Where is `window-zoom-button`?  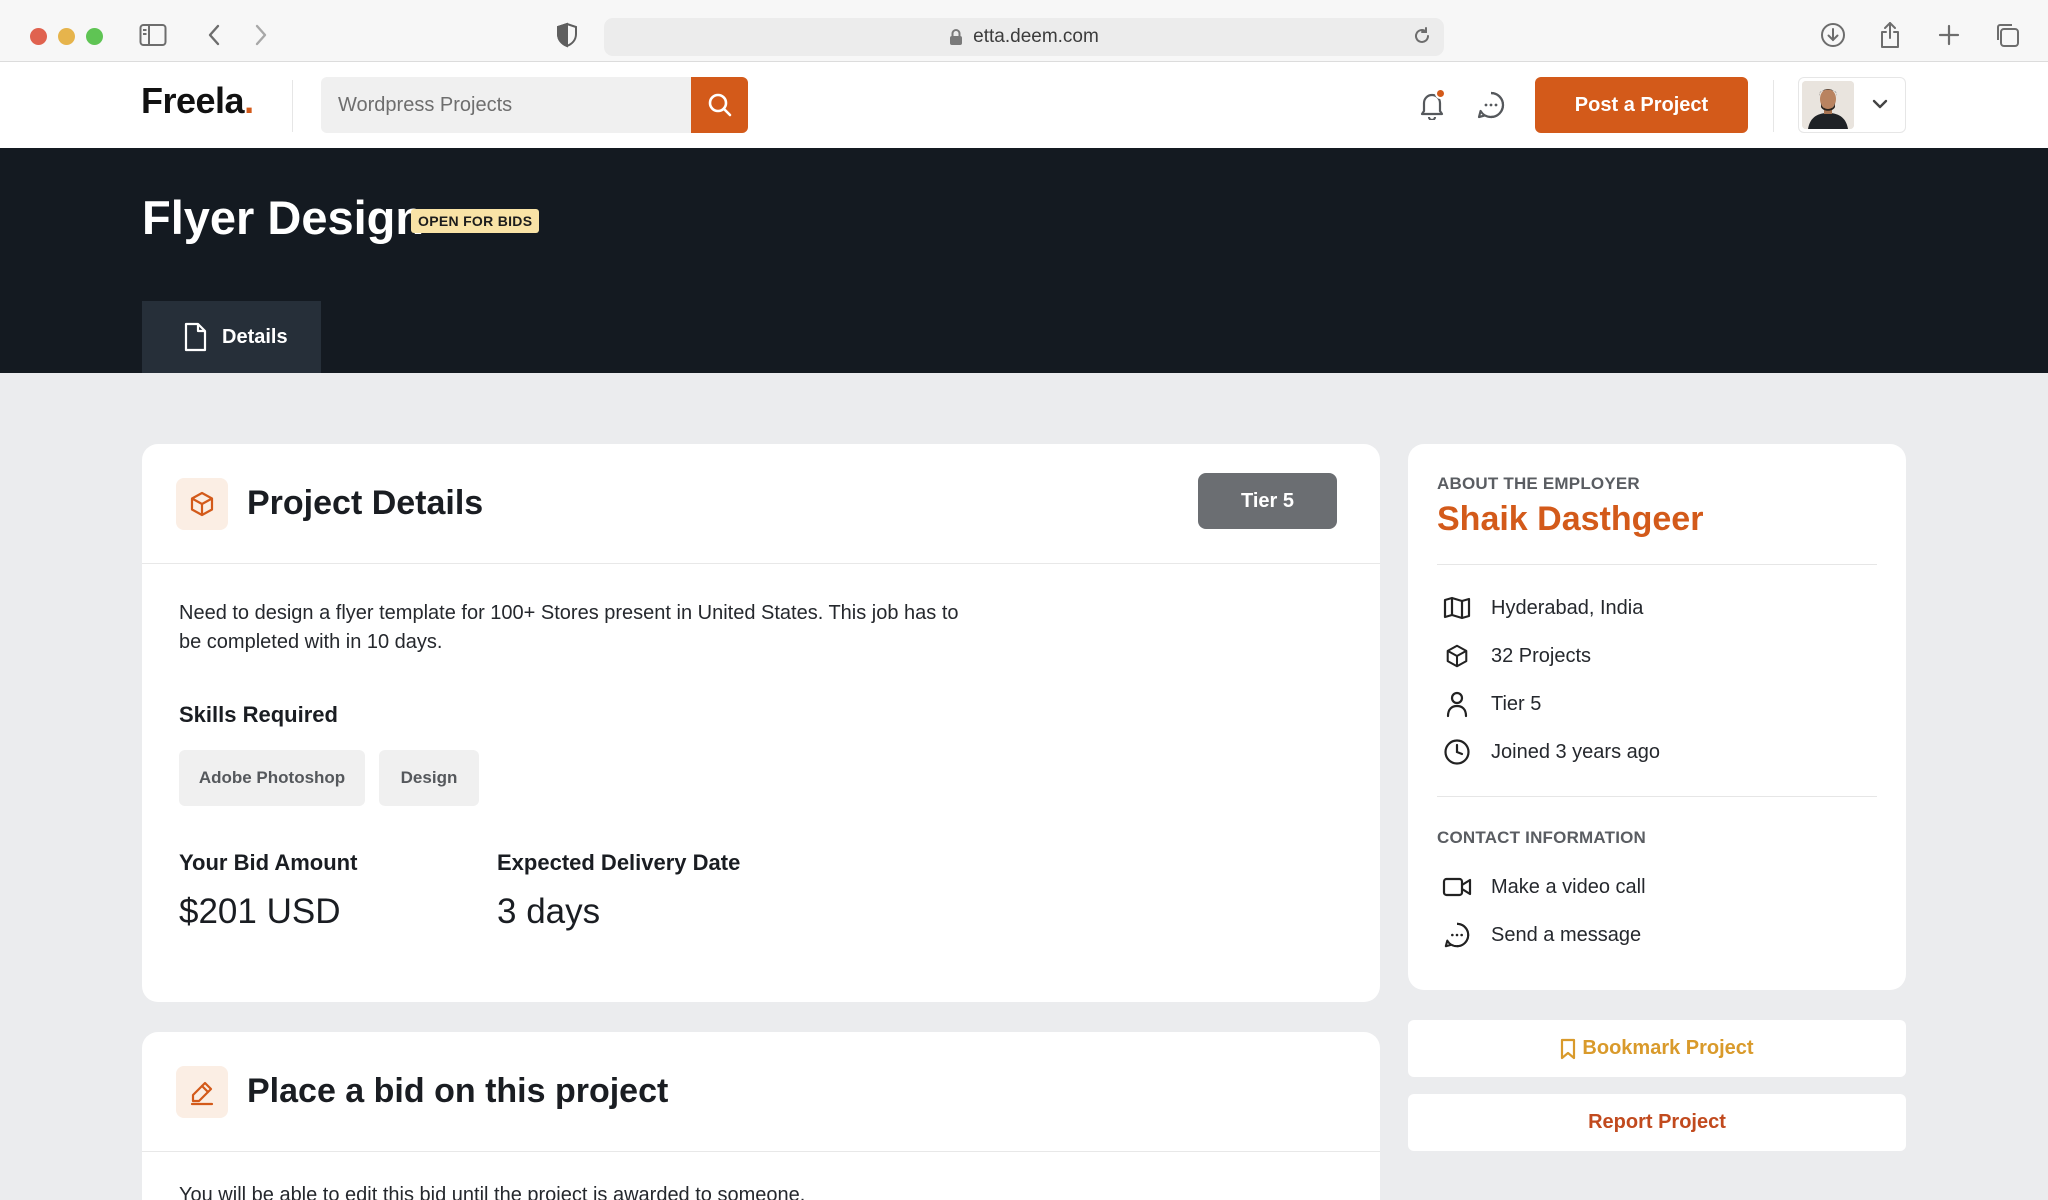
window-zoom-button is located at coordinates (94, 36).